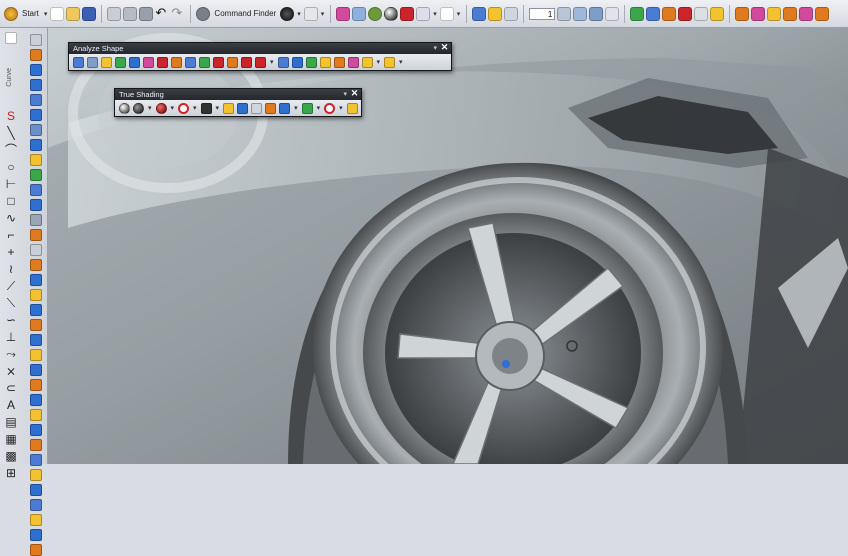  I want to click on reset-dropdown-icon: ▾, so click(341, 108).